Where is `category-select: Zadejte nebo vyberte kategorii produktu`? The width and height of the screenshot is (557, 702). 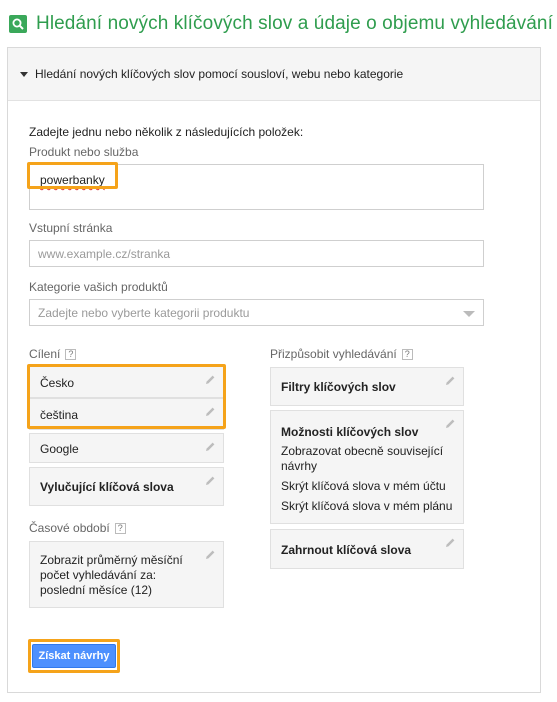 category-select: Zadejte nebo vyberte kategorii produktu is located at coordinates (256, 312).